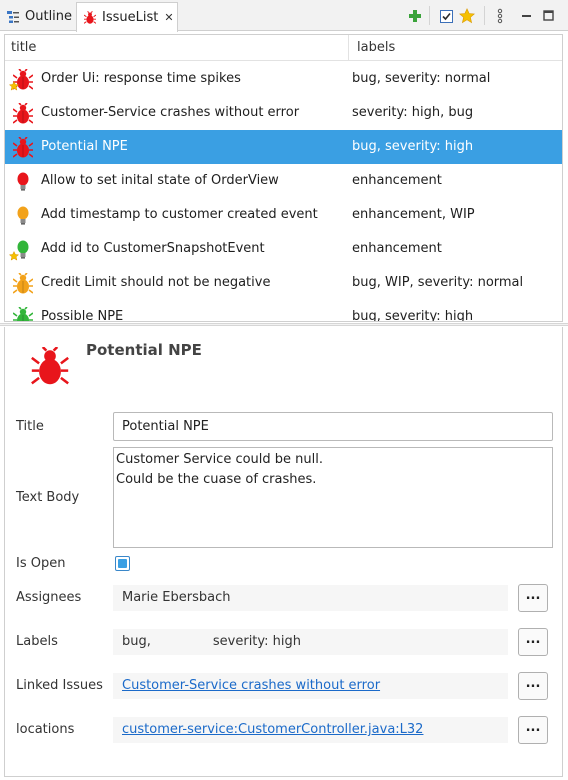  What do you see at coordinates (144, 350) in the screenshot?
I see `detail-heading: Potential NPE` at bounding box center [144, 350].